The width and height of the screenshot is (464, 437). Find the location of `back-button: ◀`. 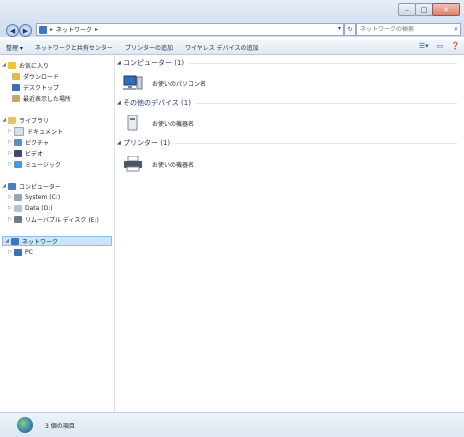

back-button: ◀ is located at coordinates (12, 30).